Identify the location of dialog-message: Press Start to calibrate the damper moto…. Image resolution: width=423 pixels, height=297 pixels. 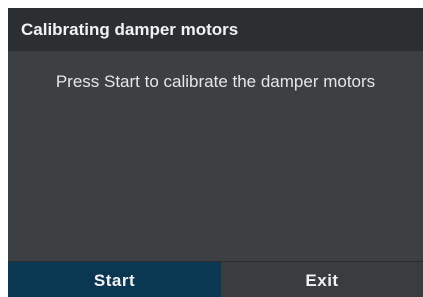
(215, 81).